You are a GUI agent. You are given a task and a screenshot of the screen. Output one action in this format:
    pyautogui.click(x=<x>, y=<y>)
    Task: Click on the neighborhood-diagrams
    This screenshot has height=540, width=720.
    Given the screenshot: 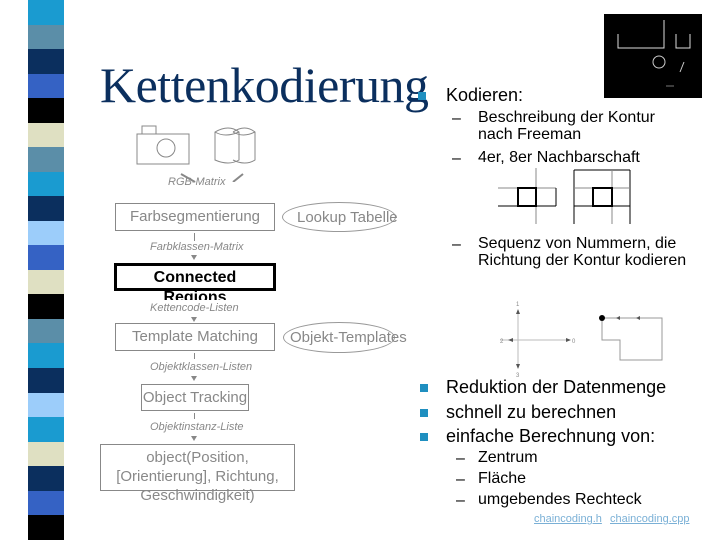 What is the action you would take?
    pyautogui.click(x=564, y=196)
    